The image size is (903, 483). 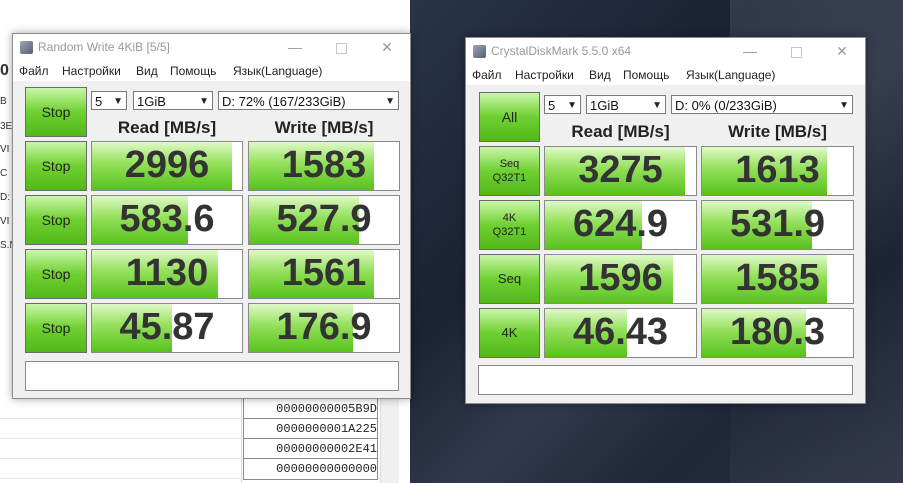 I want to click on write-result-value: 1561, so click(x=324, y=273).